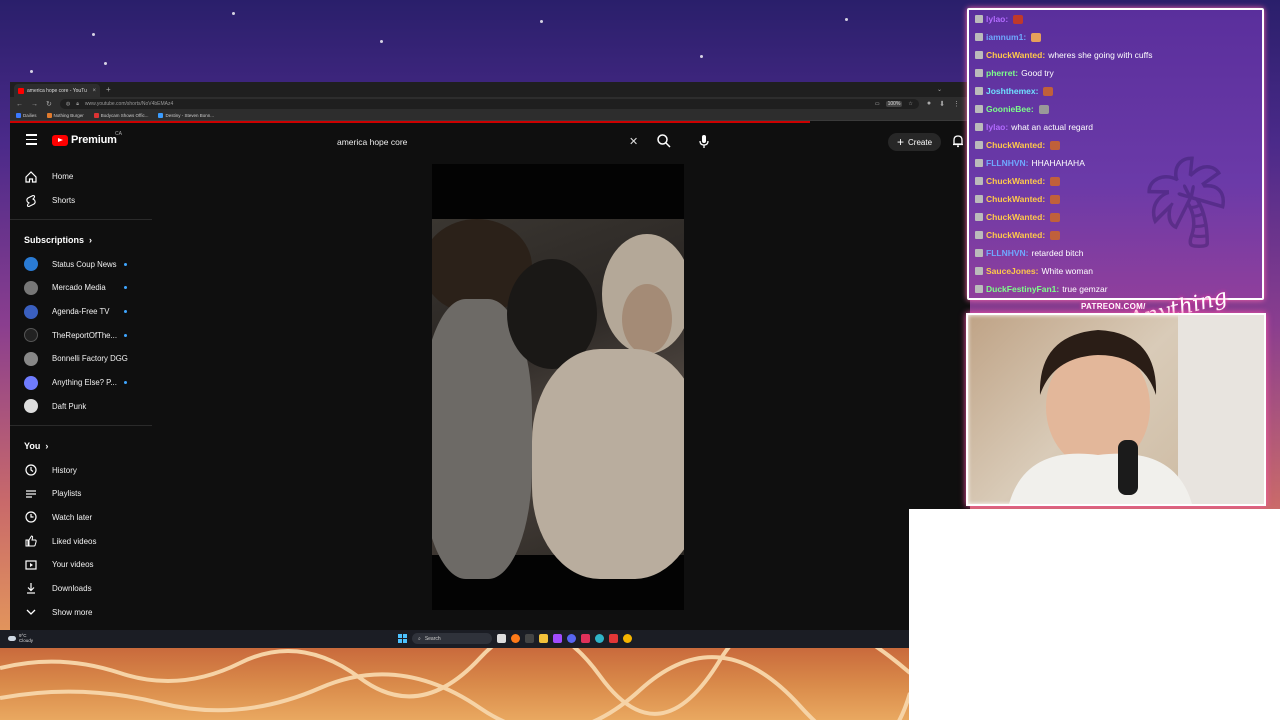 The width and height of the screenshot is (1280, 720). Describe the element at coordinates (571, 638) in the screenshot. I see `discord-icon` at that location.